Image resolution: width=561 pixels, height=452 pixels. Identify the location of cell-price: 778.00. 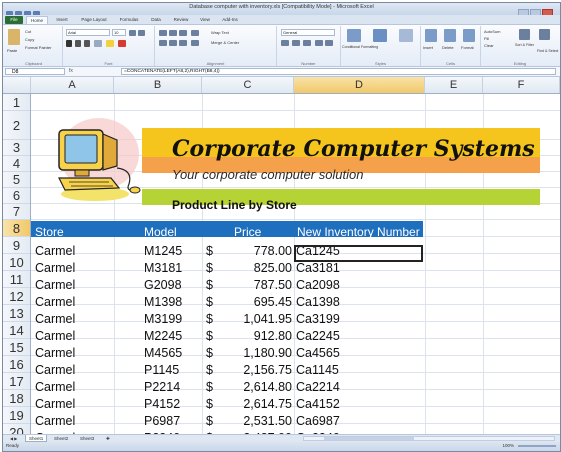
(254, 251).